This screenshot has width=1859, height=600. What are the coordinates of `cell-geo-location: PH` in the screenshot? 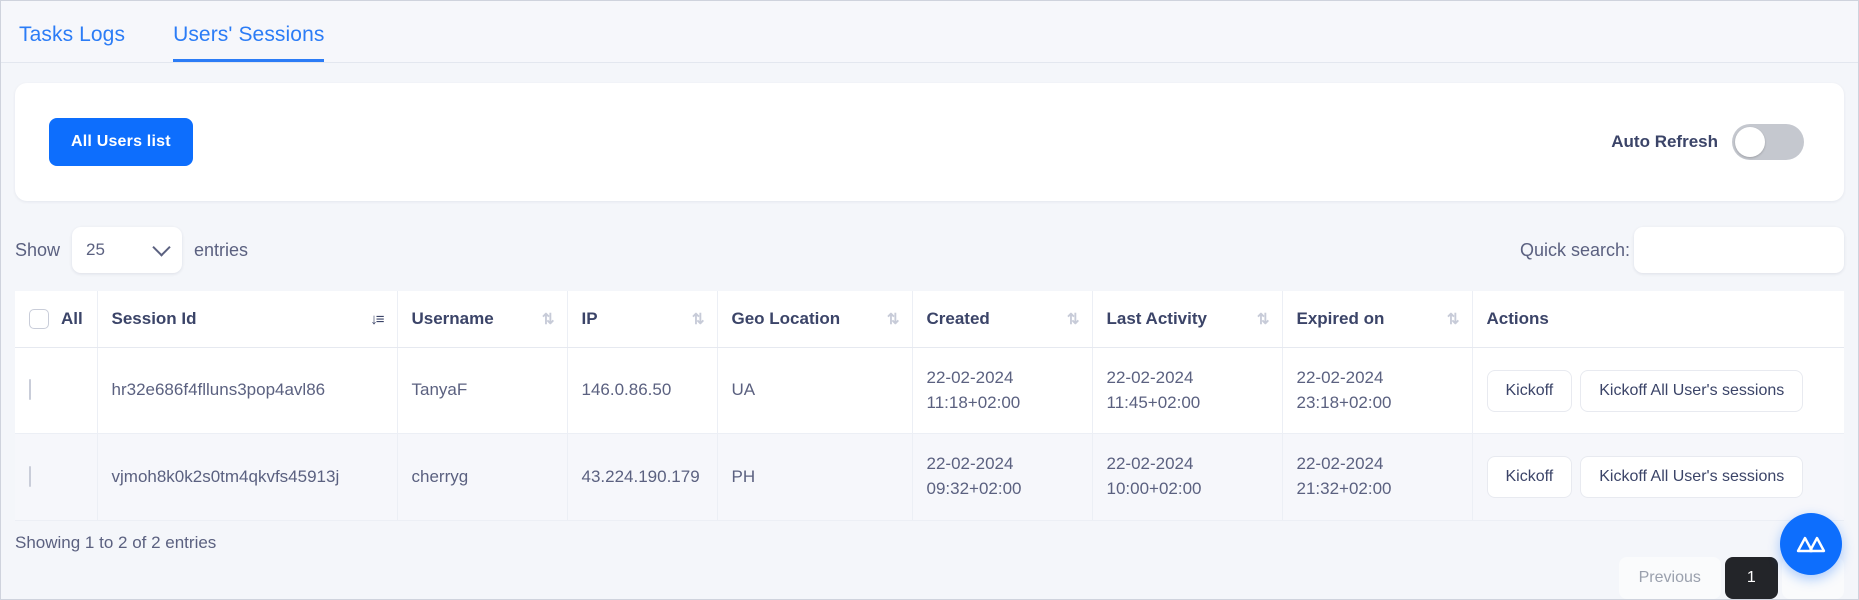 It's located at (815, 477).